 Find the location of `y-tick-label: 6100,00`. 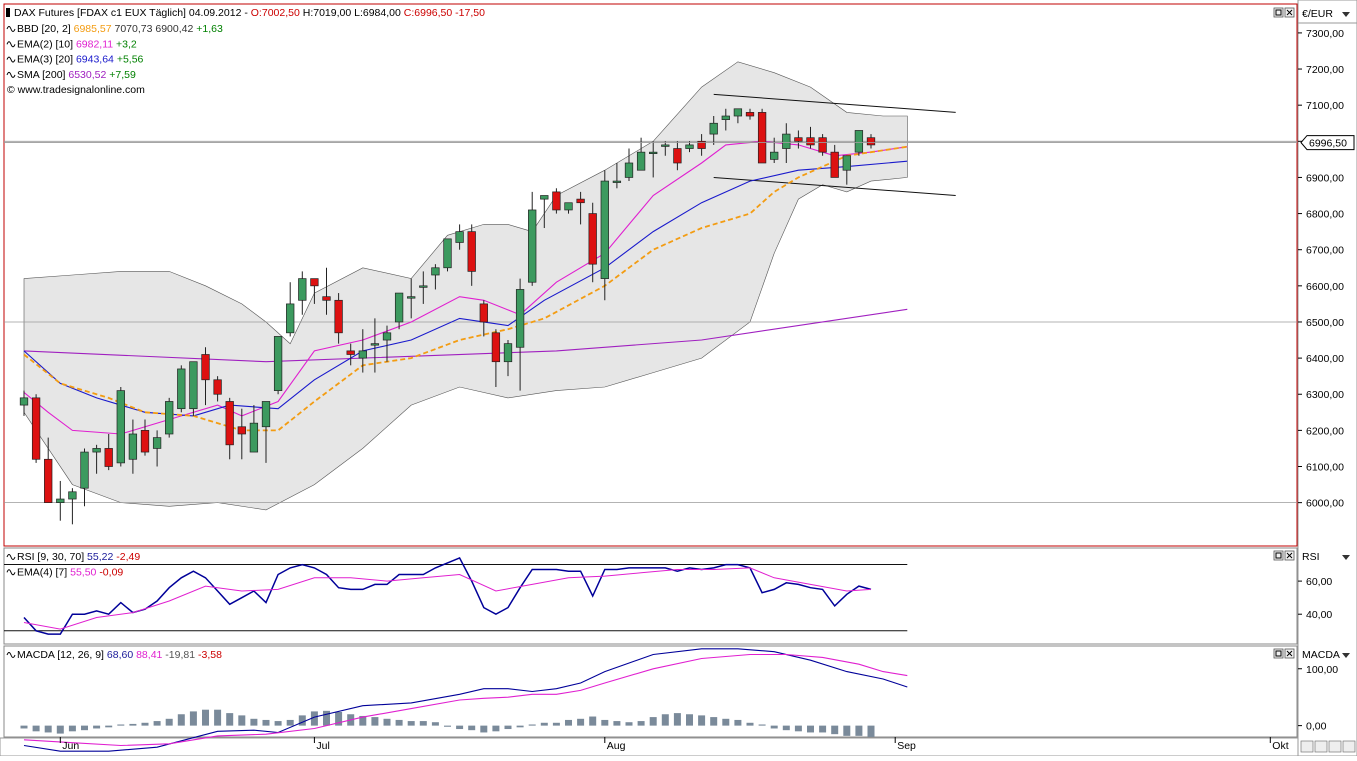

y-tick-label: 6100,00 is located at coordinates (1325, 468).